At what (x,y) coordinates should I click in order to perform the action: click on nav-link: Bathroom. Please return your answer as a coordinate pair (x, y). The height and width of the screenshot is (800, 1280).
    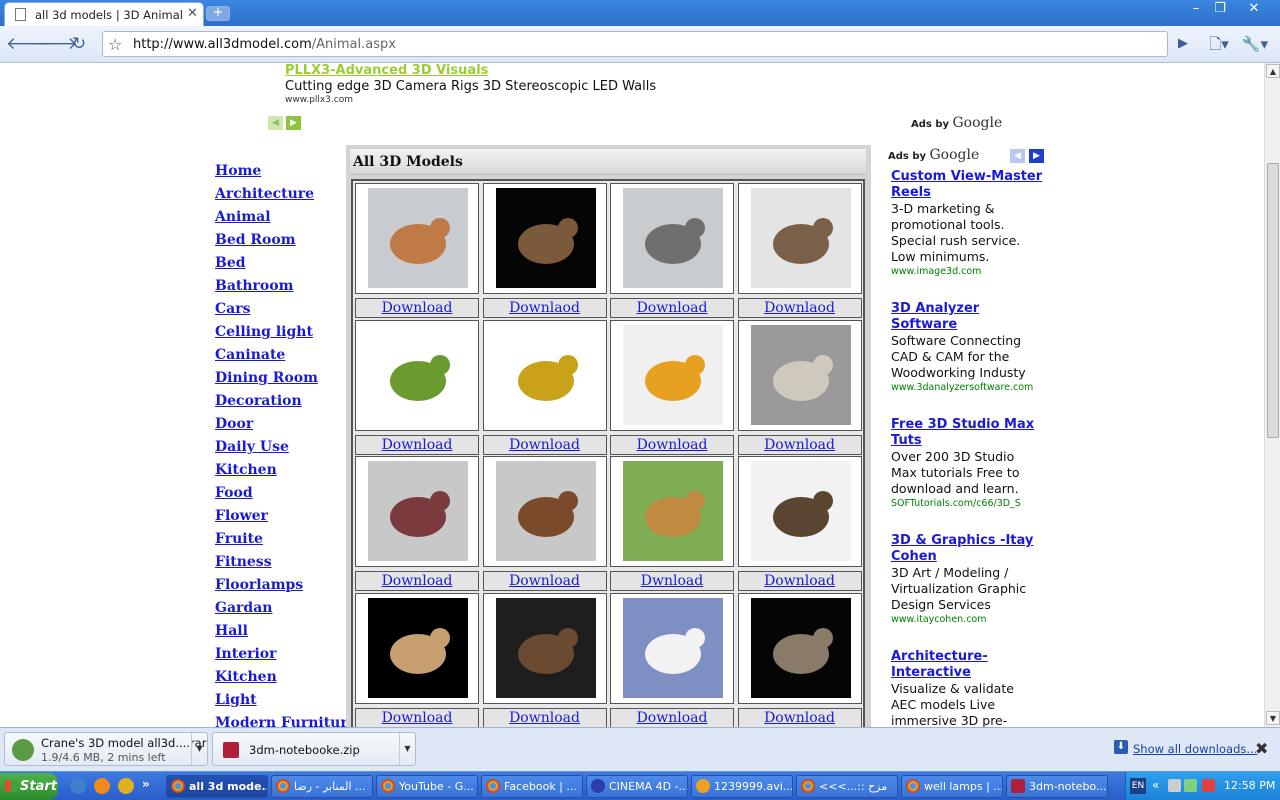
    Looking at the image, I should click on (286, 289).